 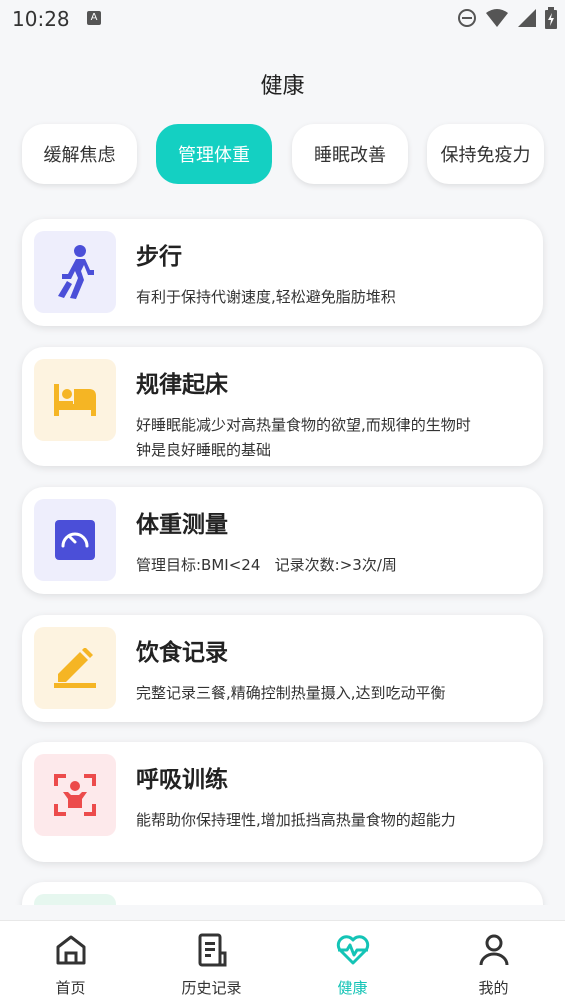 I want to click on habit-title: 步行, so click(x=159, y=257).